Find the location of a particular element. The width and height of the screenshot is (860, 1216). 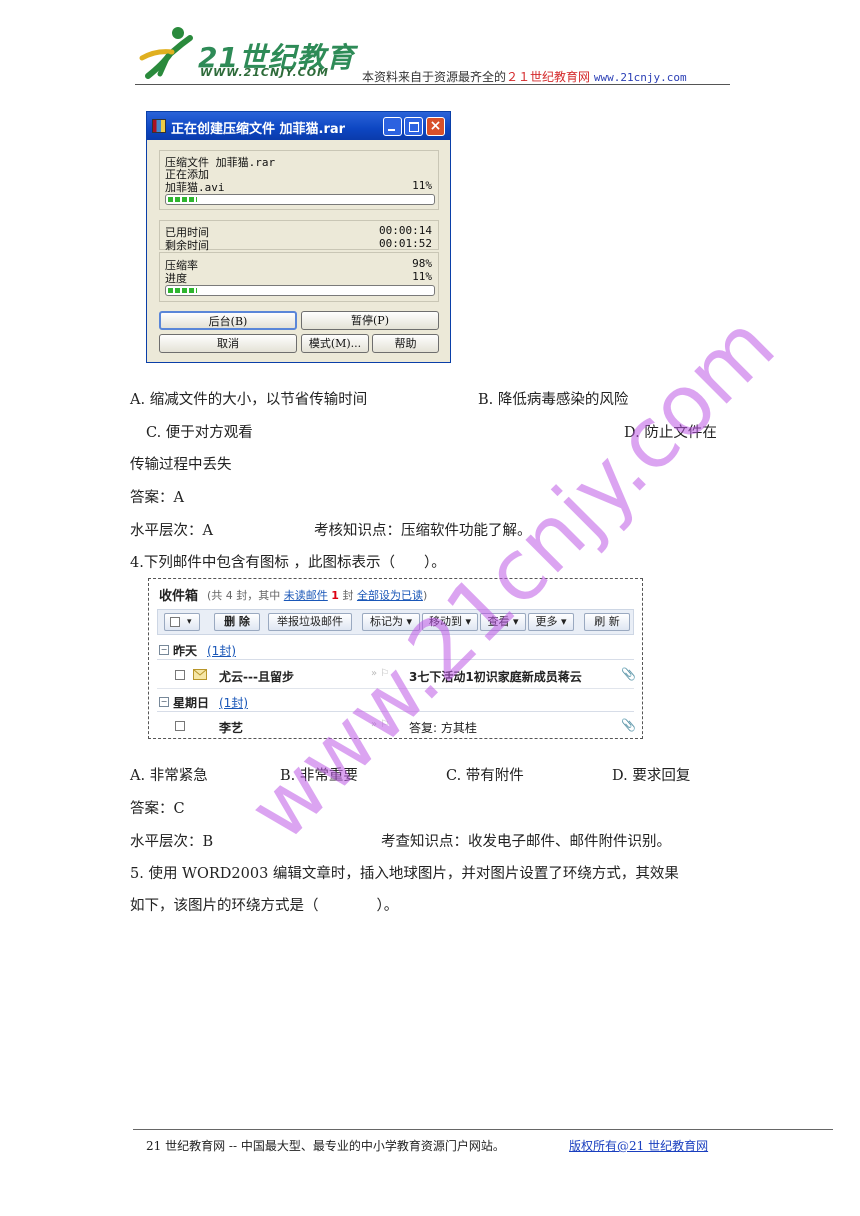

progress-label: 进度 is located at coordinates (176, 278).